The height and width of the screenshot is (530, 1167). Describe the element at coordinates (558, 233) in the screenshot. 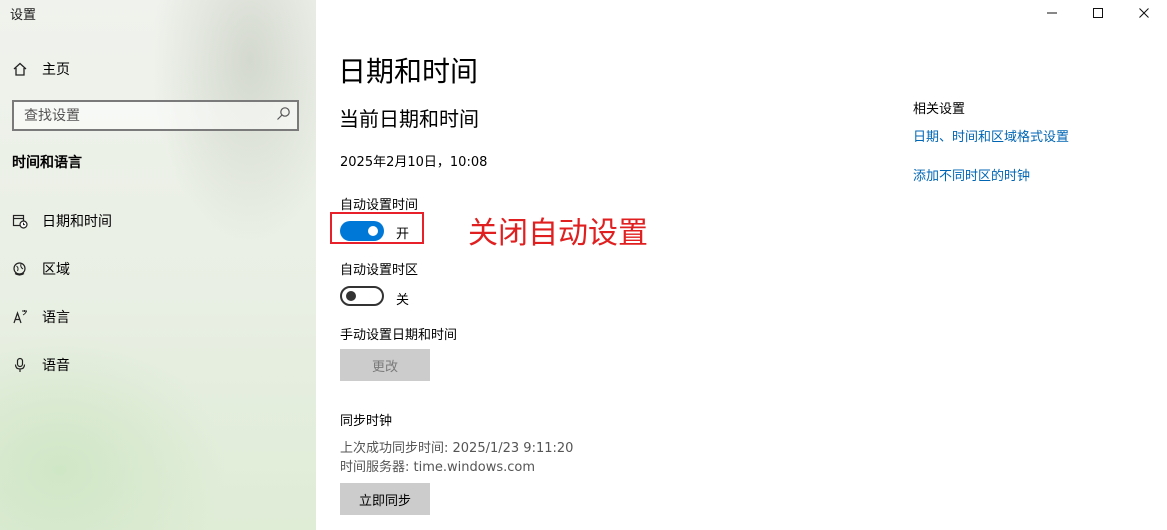

I see `annotation-text: 关闭自动设置` at that location.